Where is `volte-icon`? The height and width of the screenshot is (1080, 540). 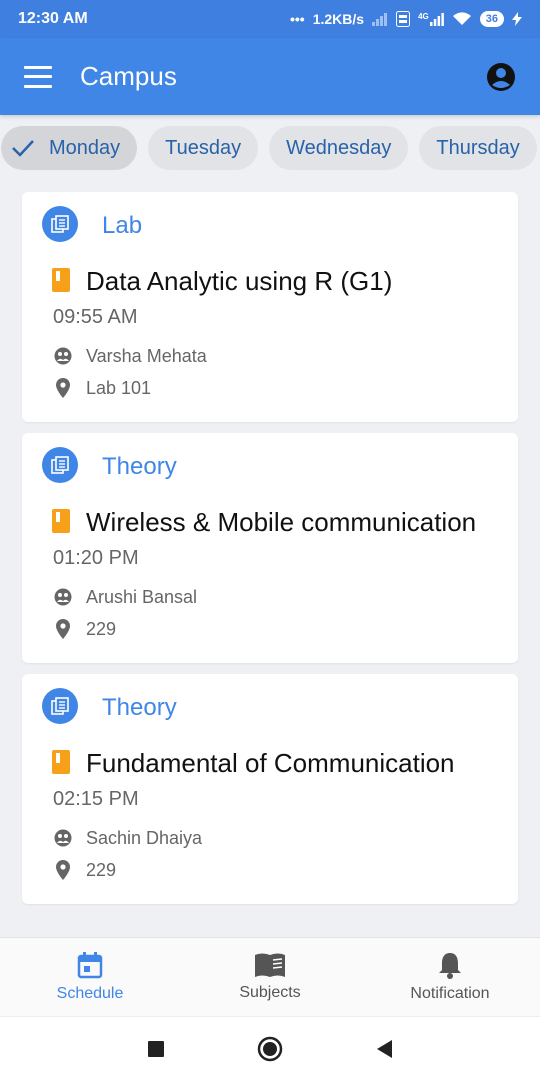
volte-icon is located at coordinates (403, 19).